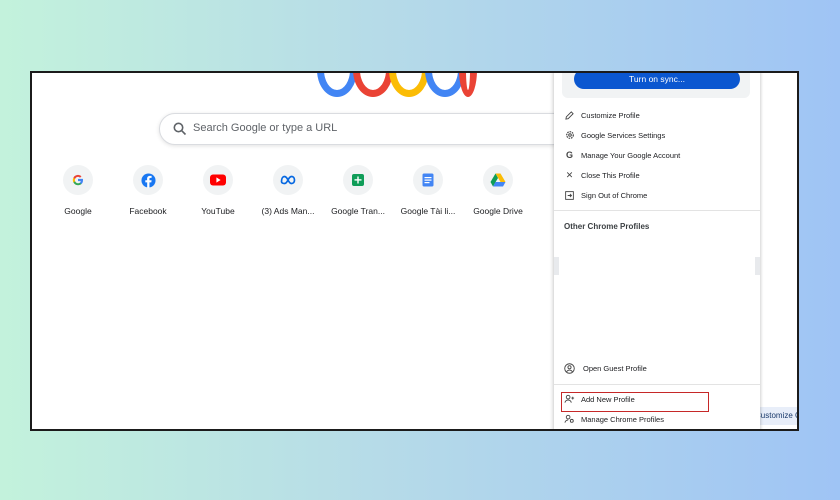 This screenshot has width=840, height=500. I want to click on pencil-icon, so click(569, 115).